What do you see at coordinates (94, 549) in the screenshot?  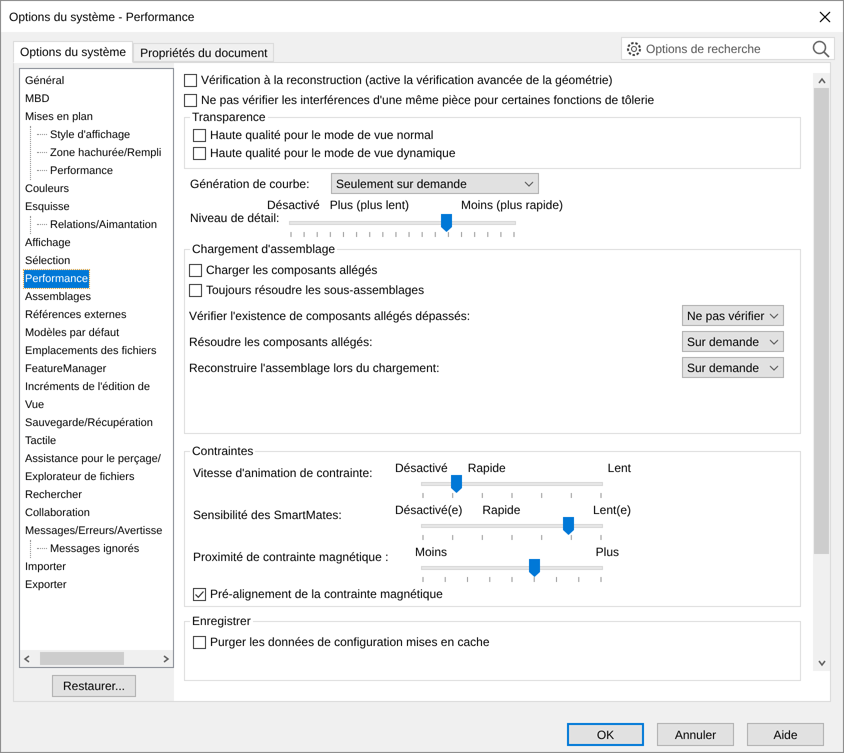 I see `tree-item: Messages ignorés` at bounding box center [94, 549].